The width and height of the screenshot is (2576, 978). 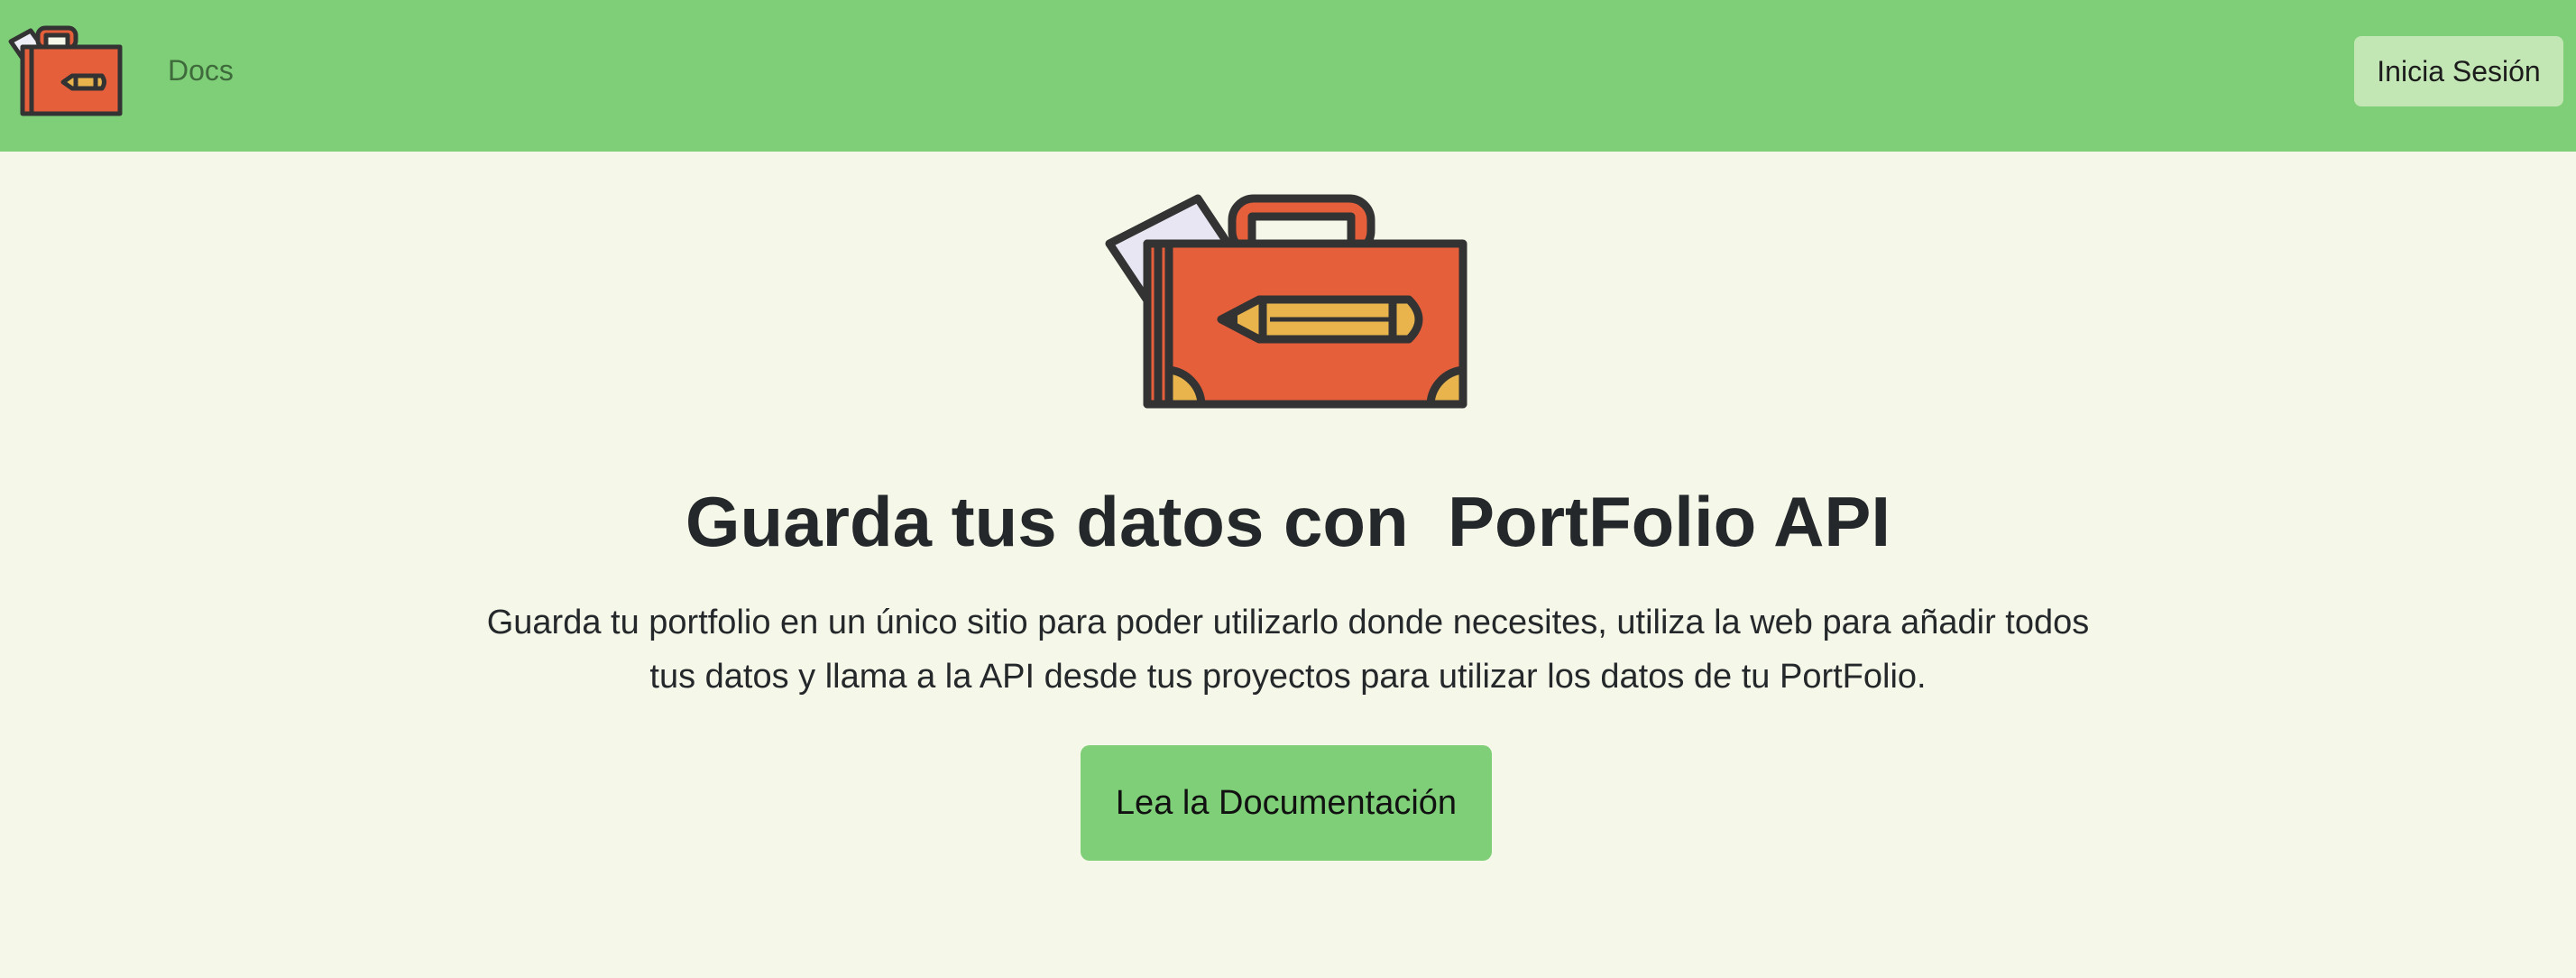 What do you see at coordinates (201, 70) in the screenshot?
I see `docs-link: Docs` at bounding box center [201, 70].